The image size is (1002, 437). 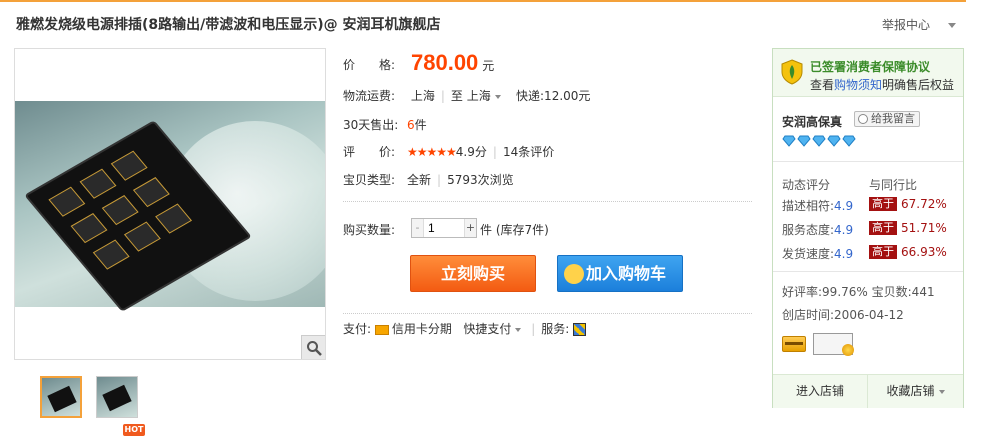 I want to click on quantity-row: 购买数量:, so click(x=375, y=229).